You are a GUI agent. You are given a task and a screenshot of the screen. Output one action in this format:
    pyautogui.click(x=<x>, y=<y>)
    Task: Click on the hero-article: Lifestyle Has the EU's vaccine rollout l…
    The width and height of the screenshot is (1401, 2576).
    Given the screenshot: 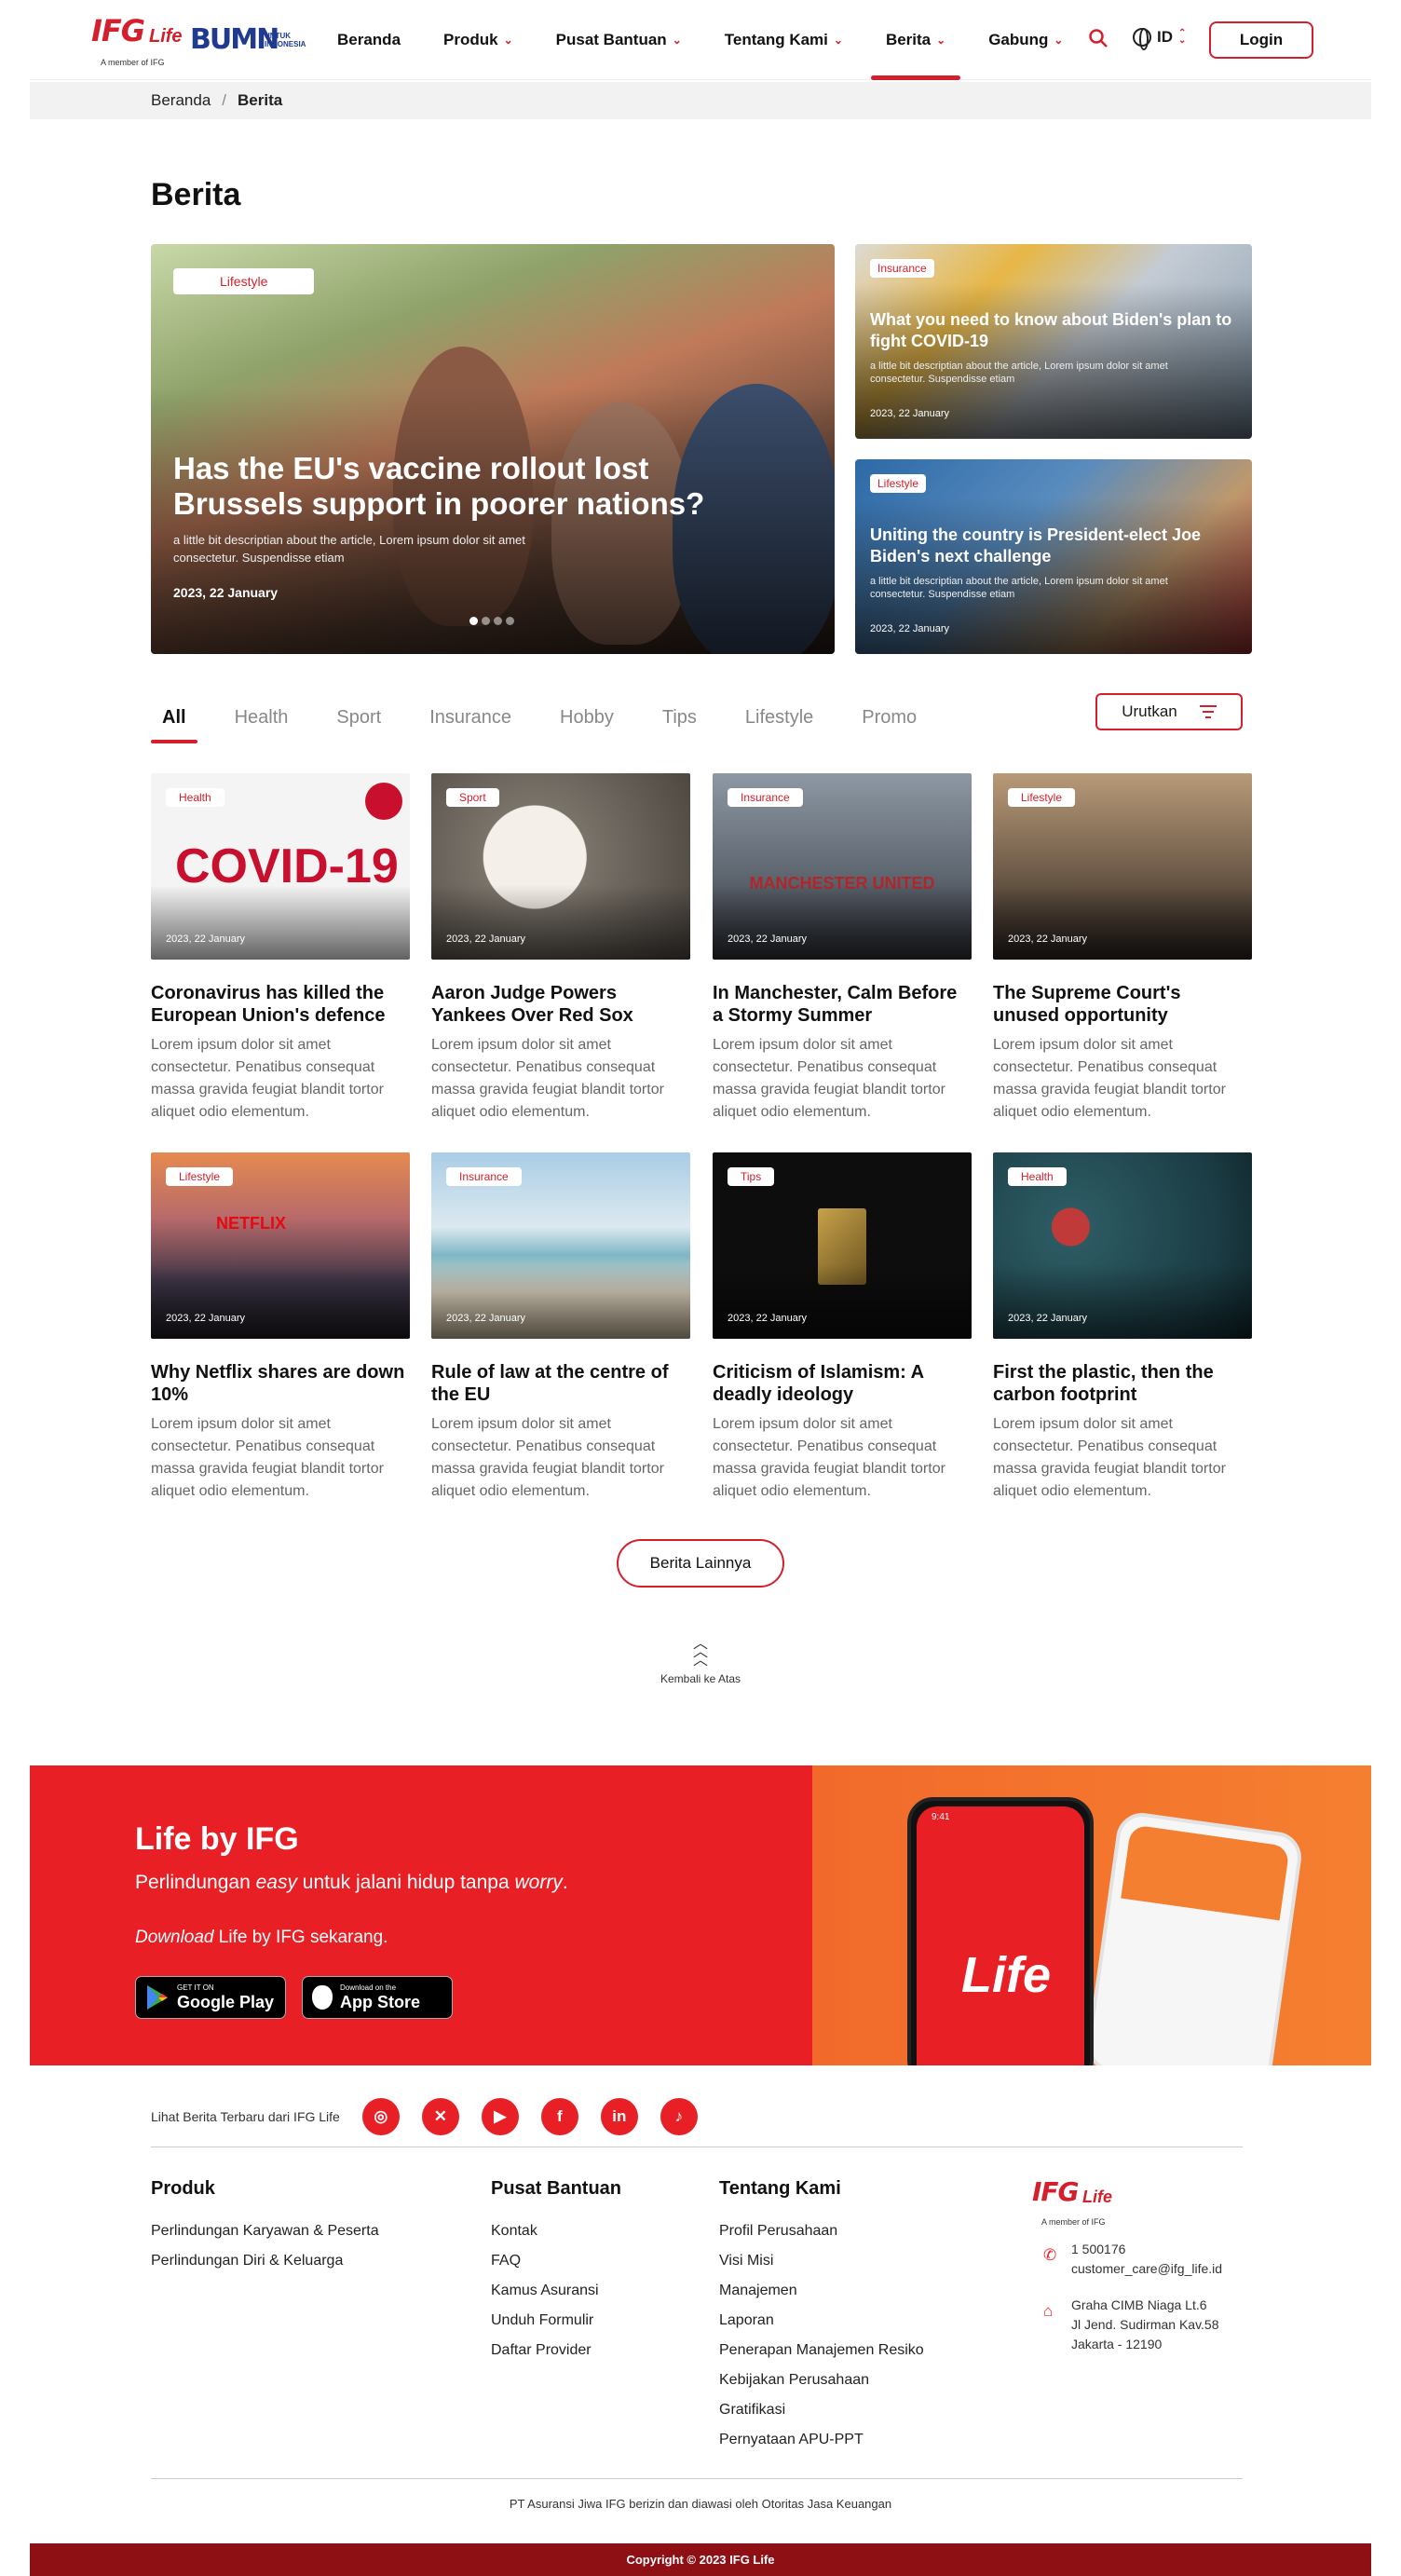 What is the action you would take?
    pyautogui.click(x=493, y=449)
    